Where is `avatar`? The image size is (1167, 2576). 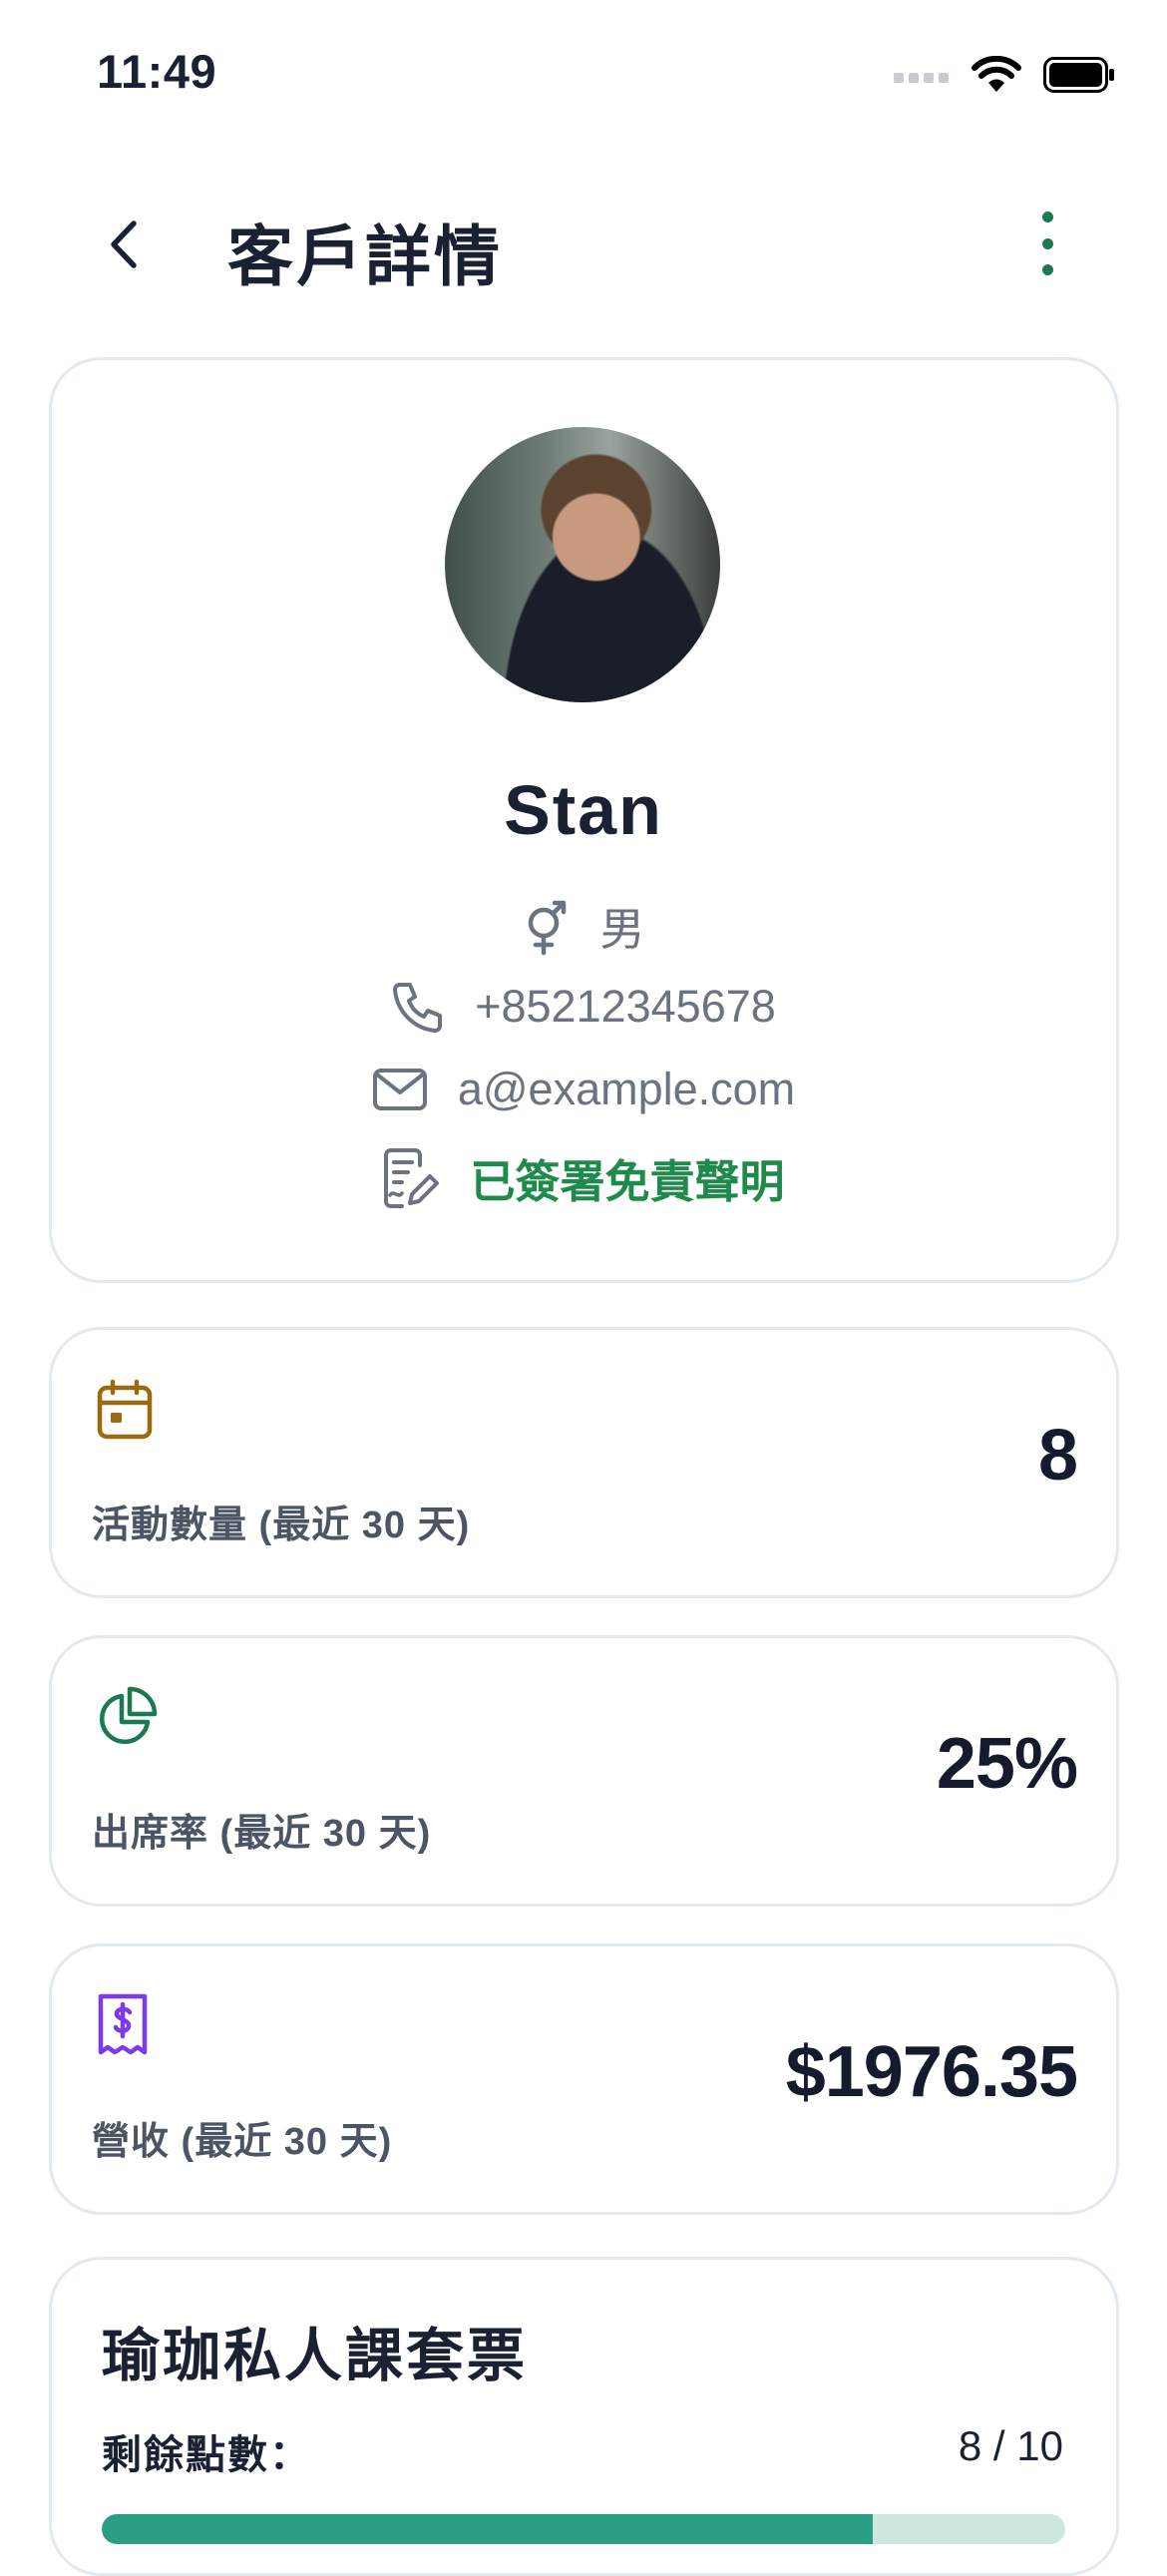 avatar is located at coordinates (582, 564).